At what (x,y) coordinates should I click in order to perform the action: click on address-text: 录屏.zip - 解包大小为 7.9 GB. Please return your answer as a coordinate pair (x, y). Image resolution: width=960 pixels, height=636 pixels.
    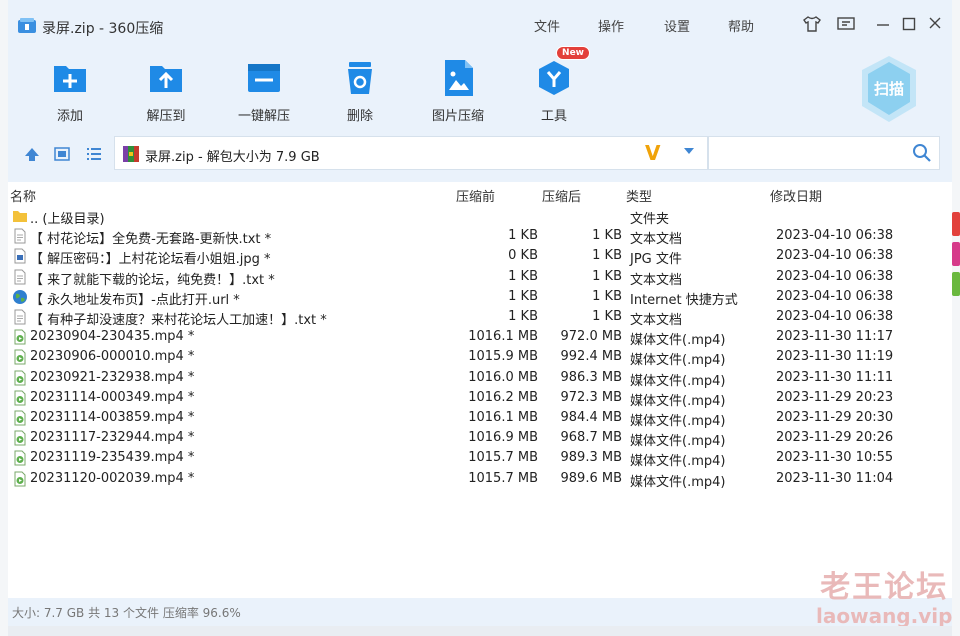
    Looking at the image, I should click on (232, 157).